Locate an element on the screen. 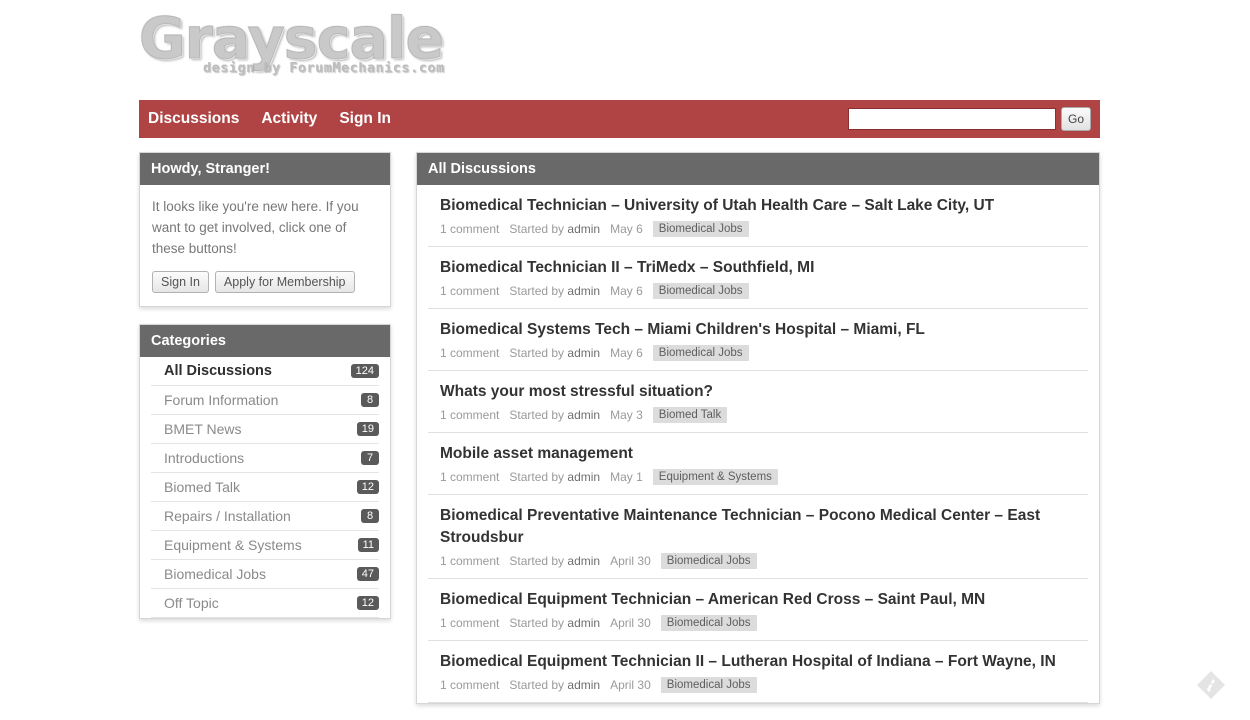 The width and height of the screenshot is (1250, 720). category-item: Introductions 7 is located at coordinates (265, 458).